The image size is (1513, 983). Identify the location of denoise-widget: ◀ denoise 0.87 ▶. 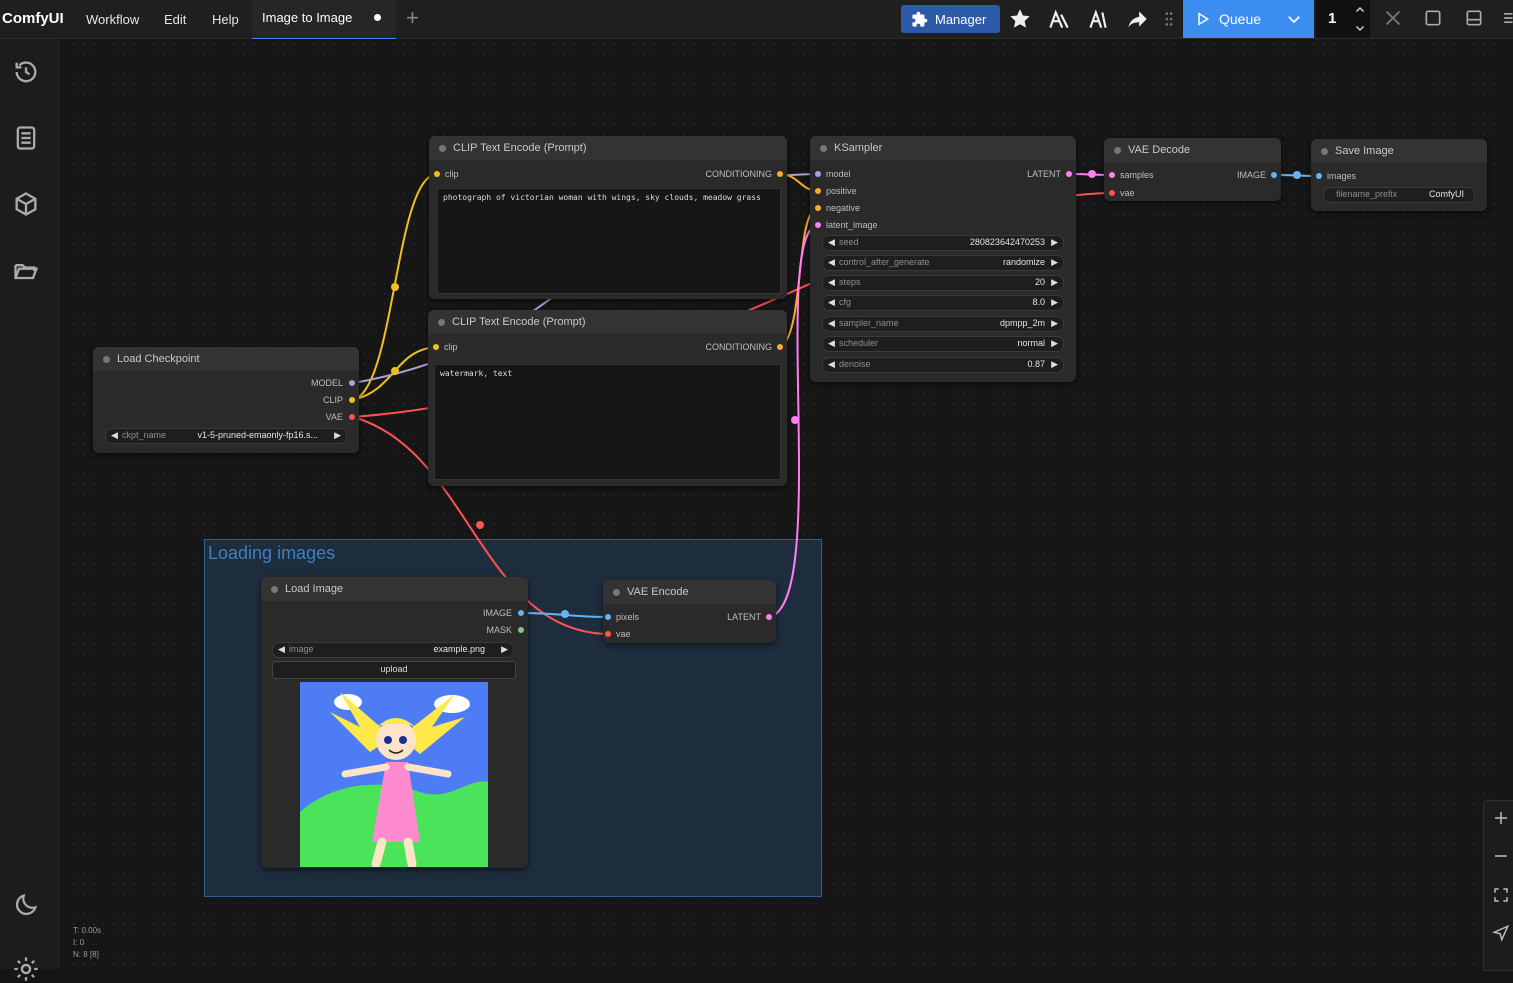
(943, 365).